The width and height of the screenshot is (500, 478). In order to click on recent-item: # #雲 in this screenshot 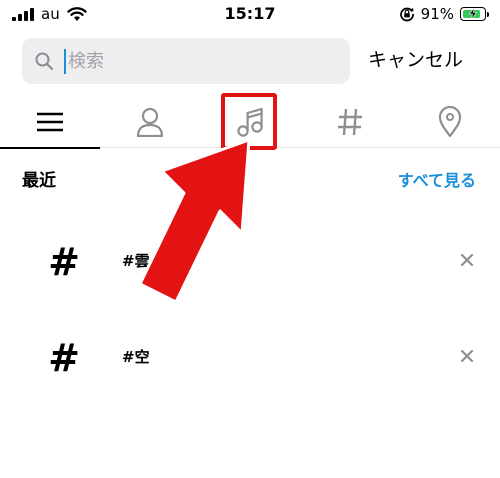, I will do `click(250, 263)`.